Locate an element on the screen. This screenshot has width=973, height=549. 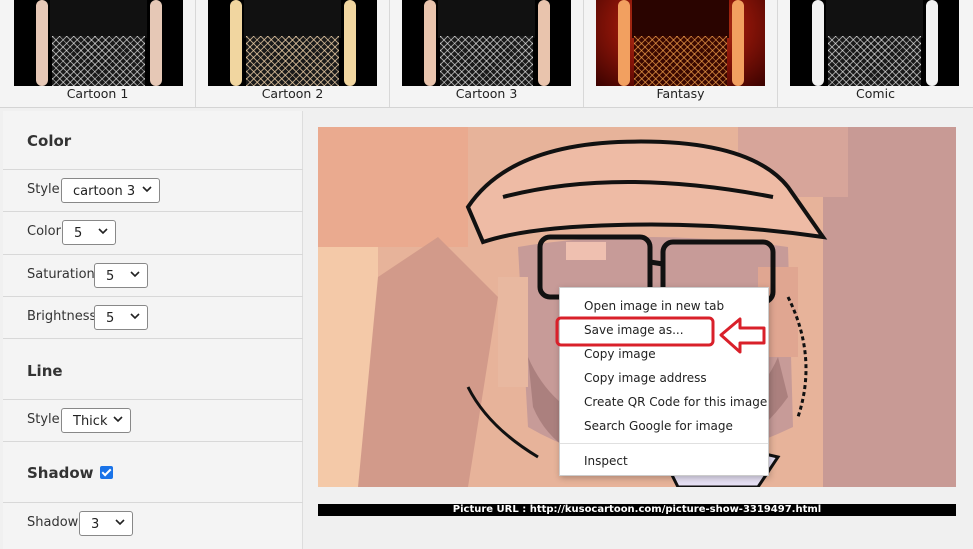
select-value: cartoon 3 is located at coordinates (104, 191).